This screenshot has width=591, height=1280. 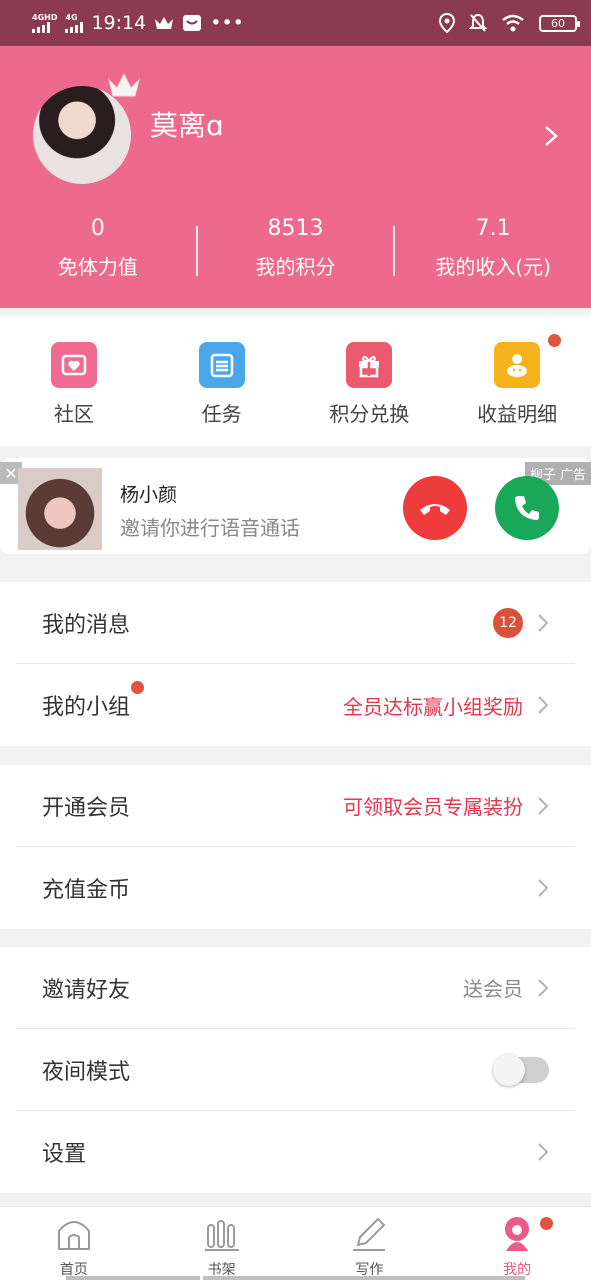 I want to click on crown-icon, so click(x=164, y=23).